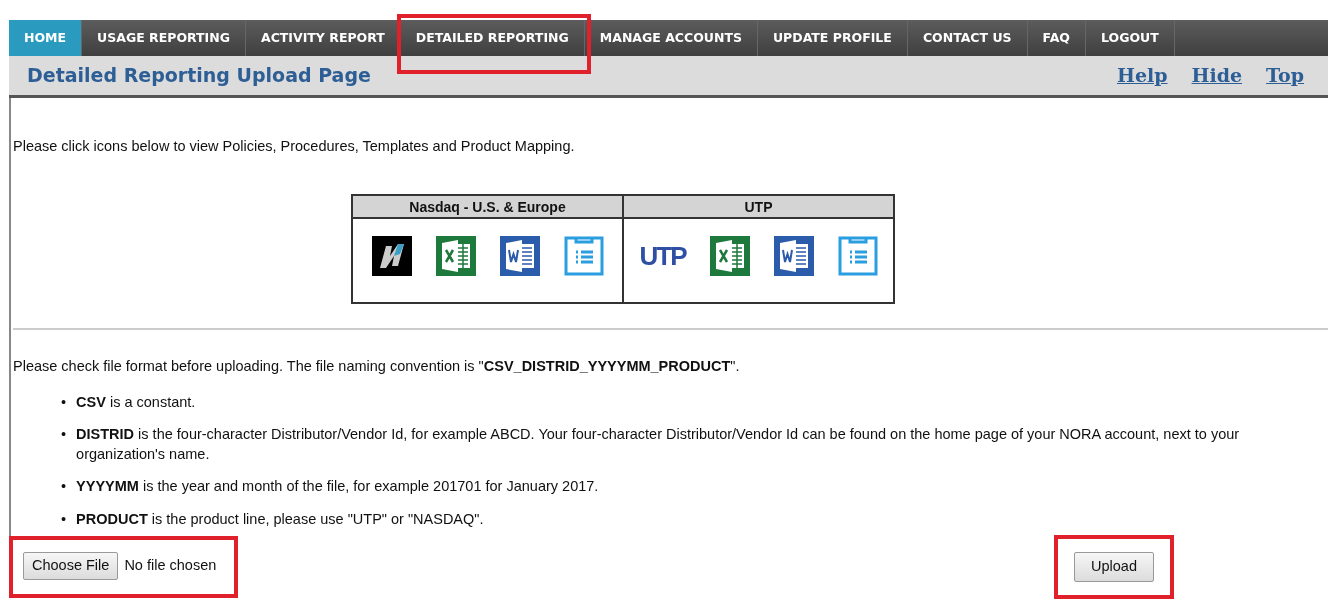 The width and height of the screenshot is (1328, 615). What do you see at coordinates (280, 519) in the screenshot?
I see `rule-item: PRODUCT is the product line, please use "UTP" or "NASDAQ".` at bounding box center [280, 519].